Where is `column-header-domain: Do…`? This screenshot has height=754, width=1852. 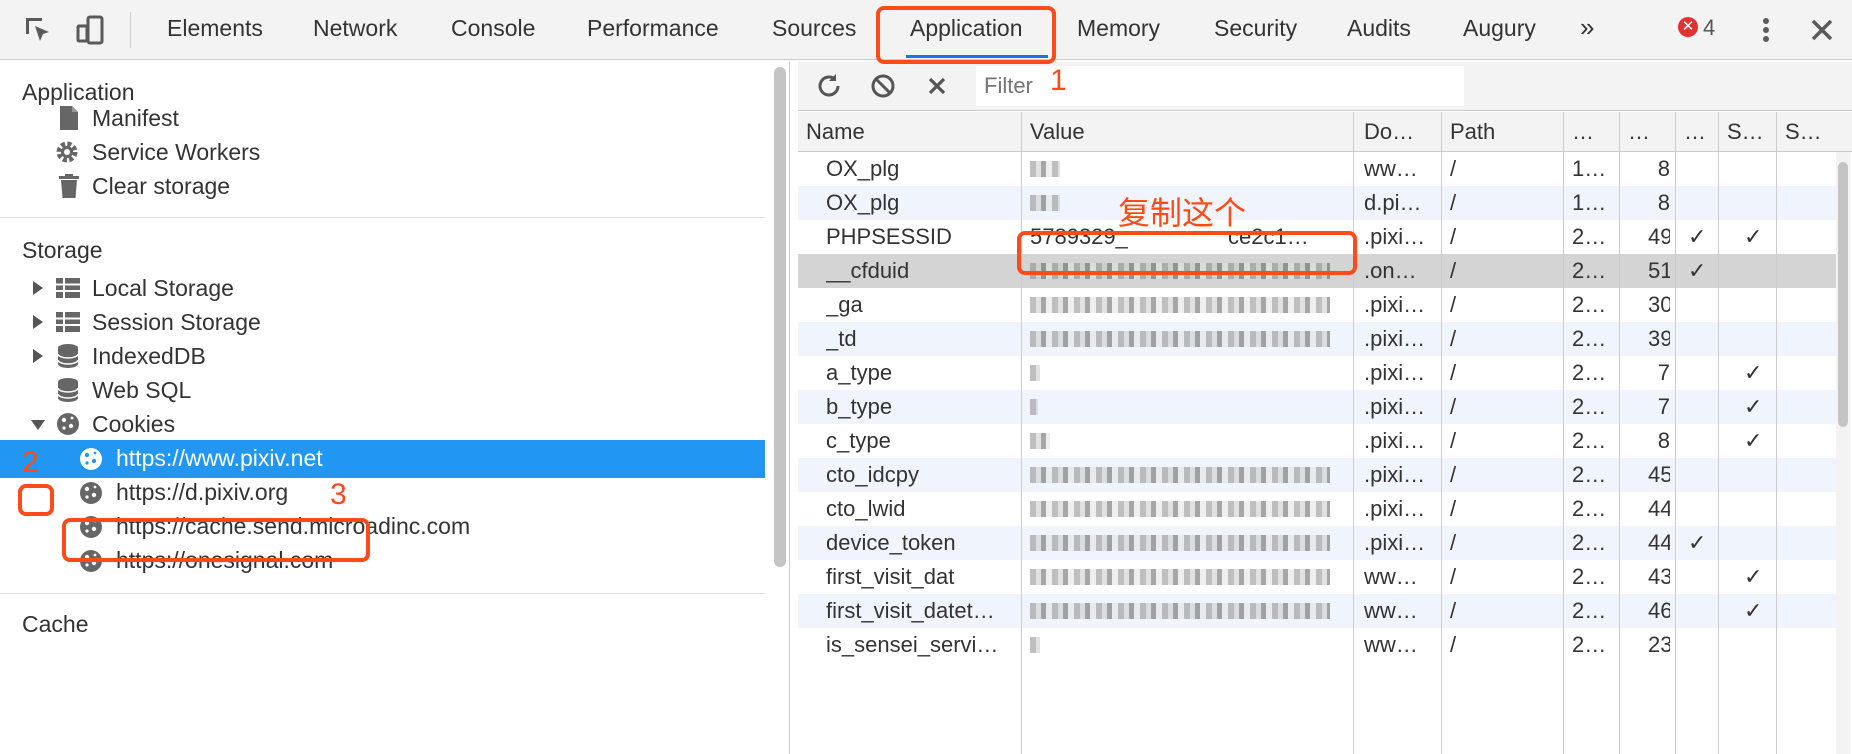
column-header-domain: Do… is located at coordinates (1389, 132).